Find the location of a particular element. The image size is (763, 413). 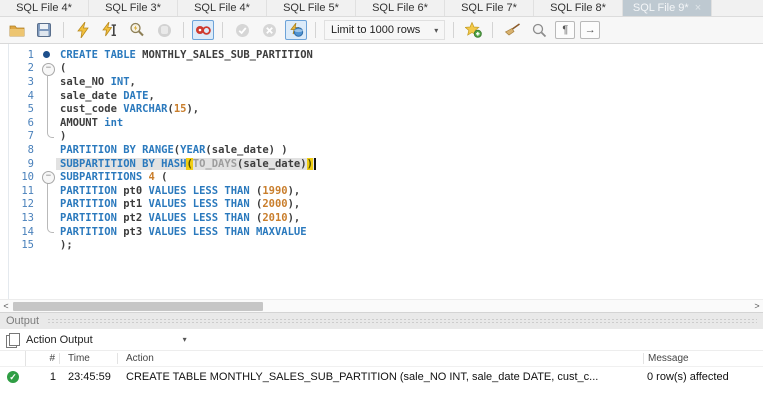

tab-label: SQL File 3* is located at coordinates (133, 8).